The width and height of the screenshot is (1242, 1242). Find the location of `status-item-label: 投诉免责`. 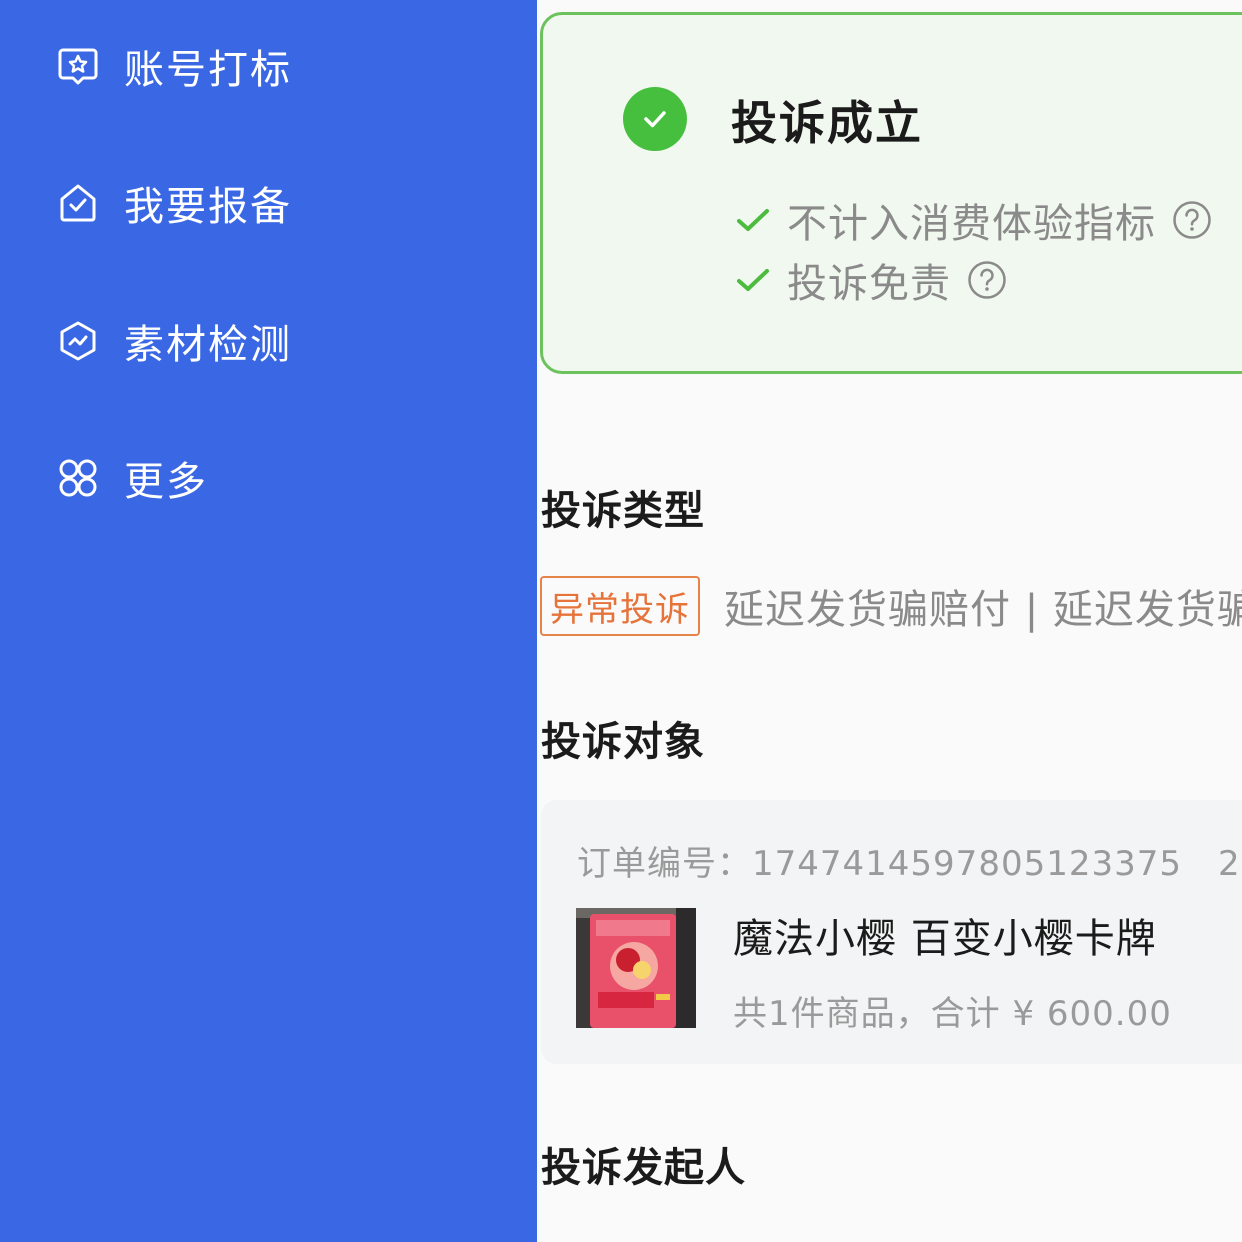

status-item-label: 投诉免责 is located at coordinates (869, 284).